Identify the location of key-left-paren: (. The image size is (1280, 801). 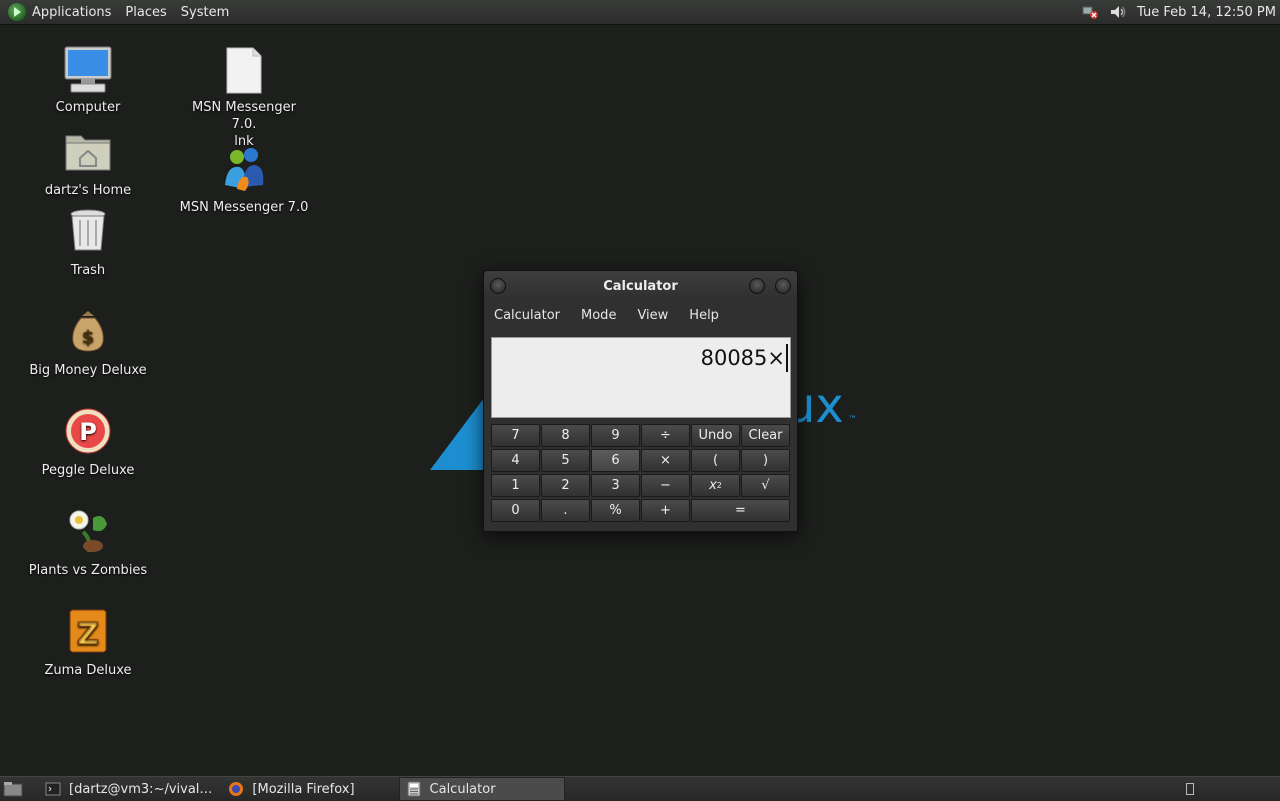
(715, 460).